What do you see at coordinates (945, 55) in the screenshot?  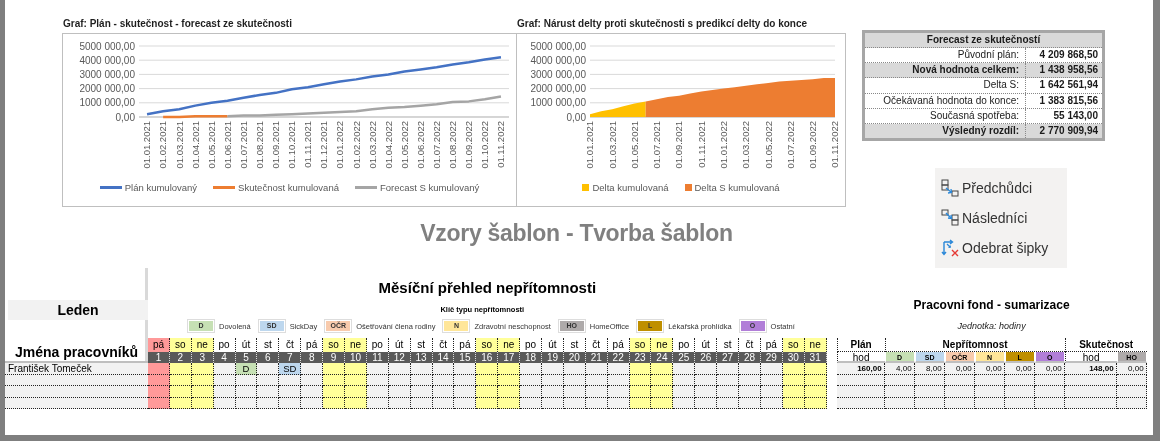 I see `row-label: Původní plán:` at bounding box center [945, 55].